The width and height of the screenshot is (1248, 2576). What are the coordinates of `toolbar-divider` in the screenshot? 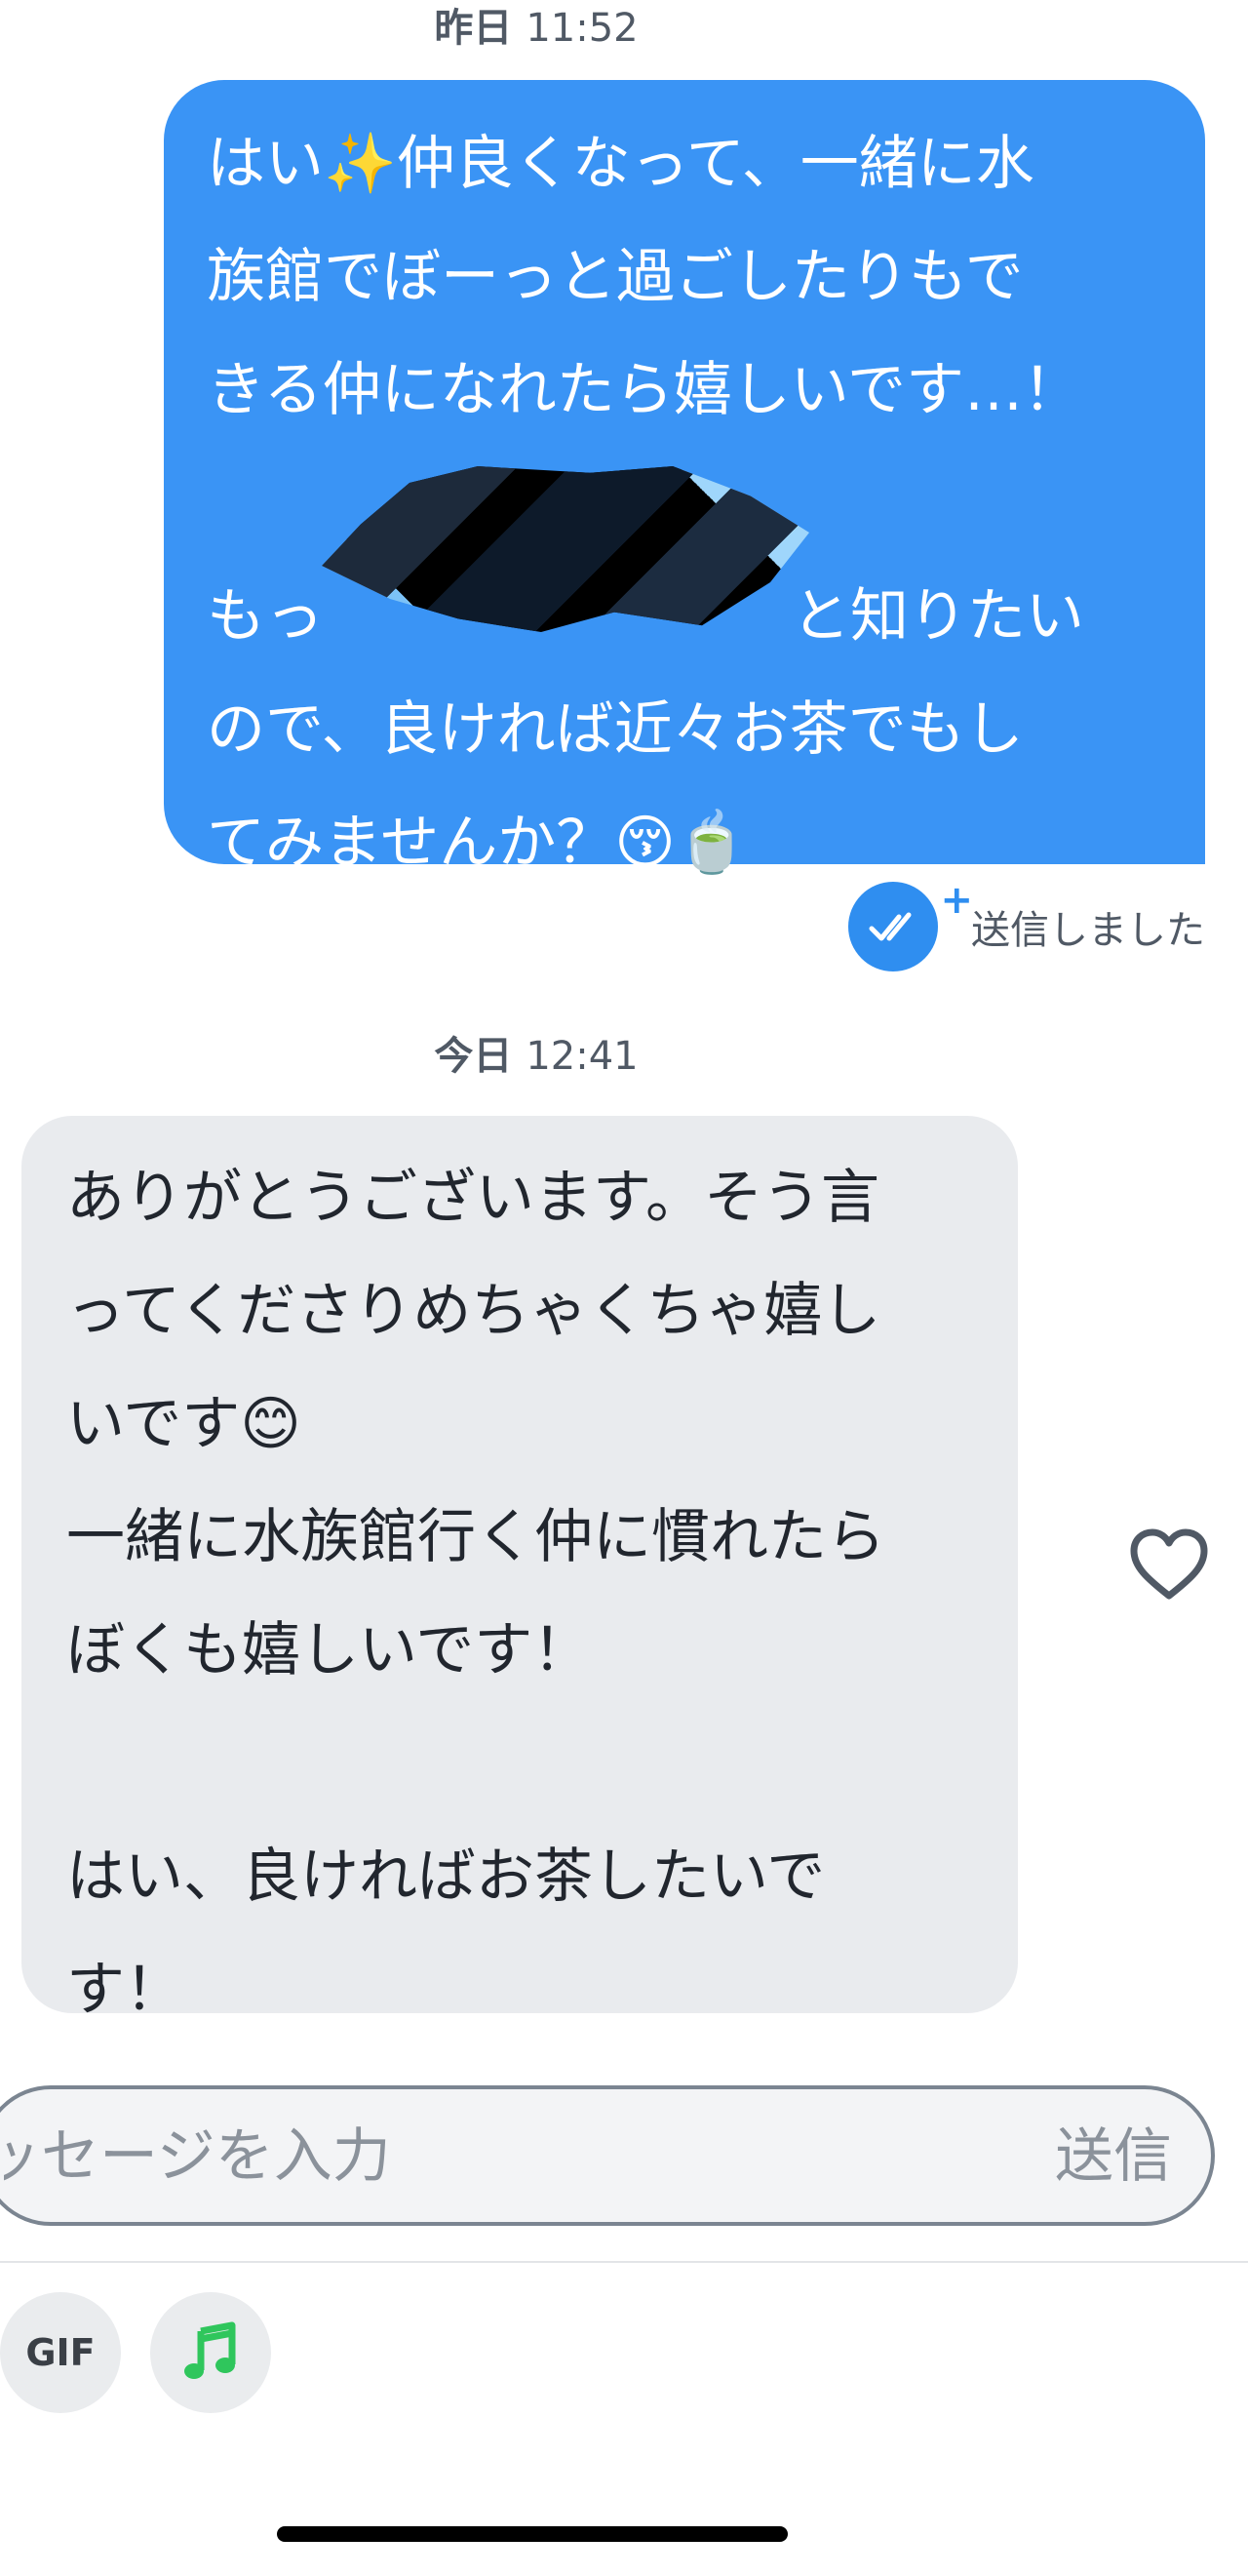 It's located at (624, 2262).